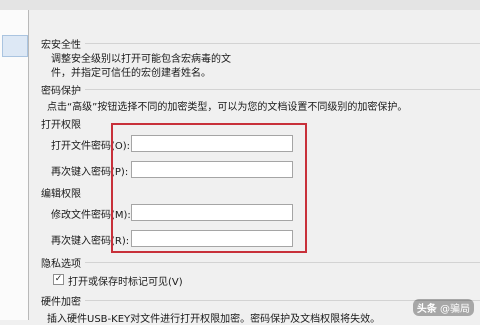 The image size is (480, 325). Describe the element at coordinates (212, 169) in the screenshot. I see `reenter-open-password-field` at that location.